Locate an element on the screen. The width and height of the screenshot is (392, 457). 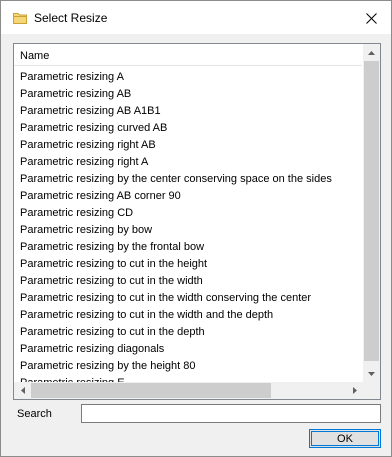
search-label: Search is located at coordinates (34, 414).